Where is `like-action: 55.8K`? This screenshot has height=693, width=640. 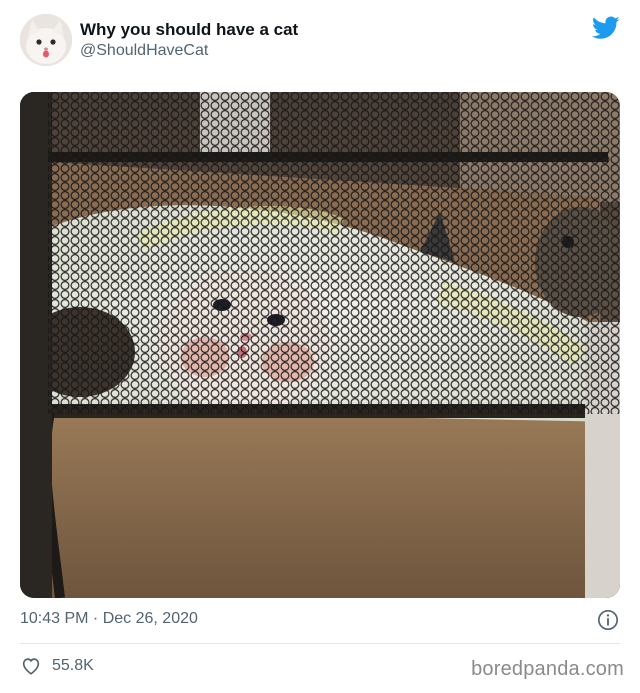
like-action: 55.8K is located at coordinates (57, 666).